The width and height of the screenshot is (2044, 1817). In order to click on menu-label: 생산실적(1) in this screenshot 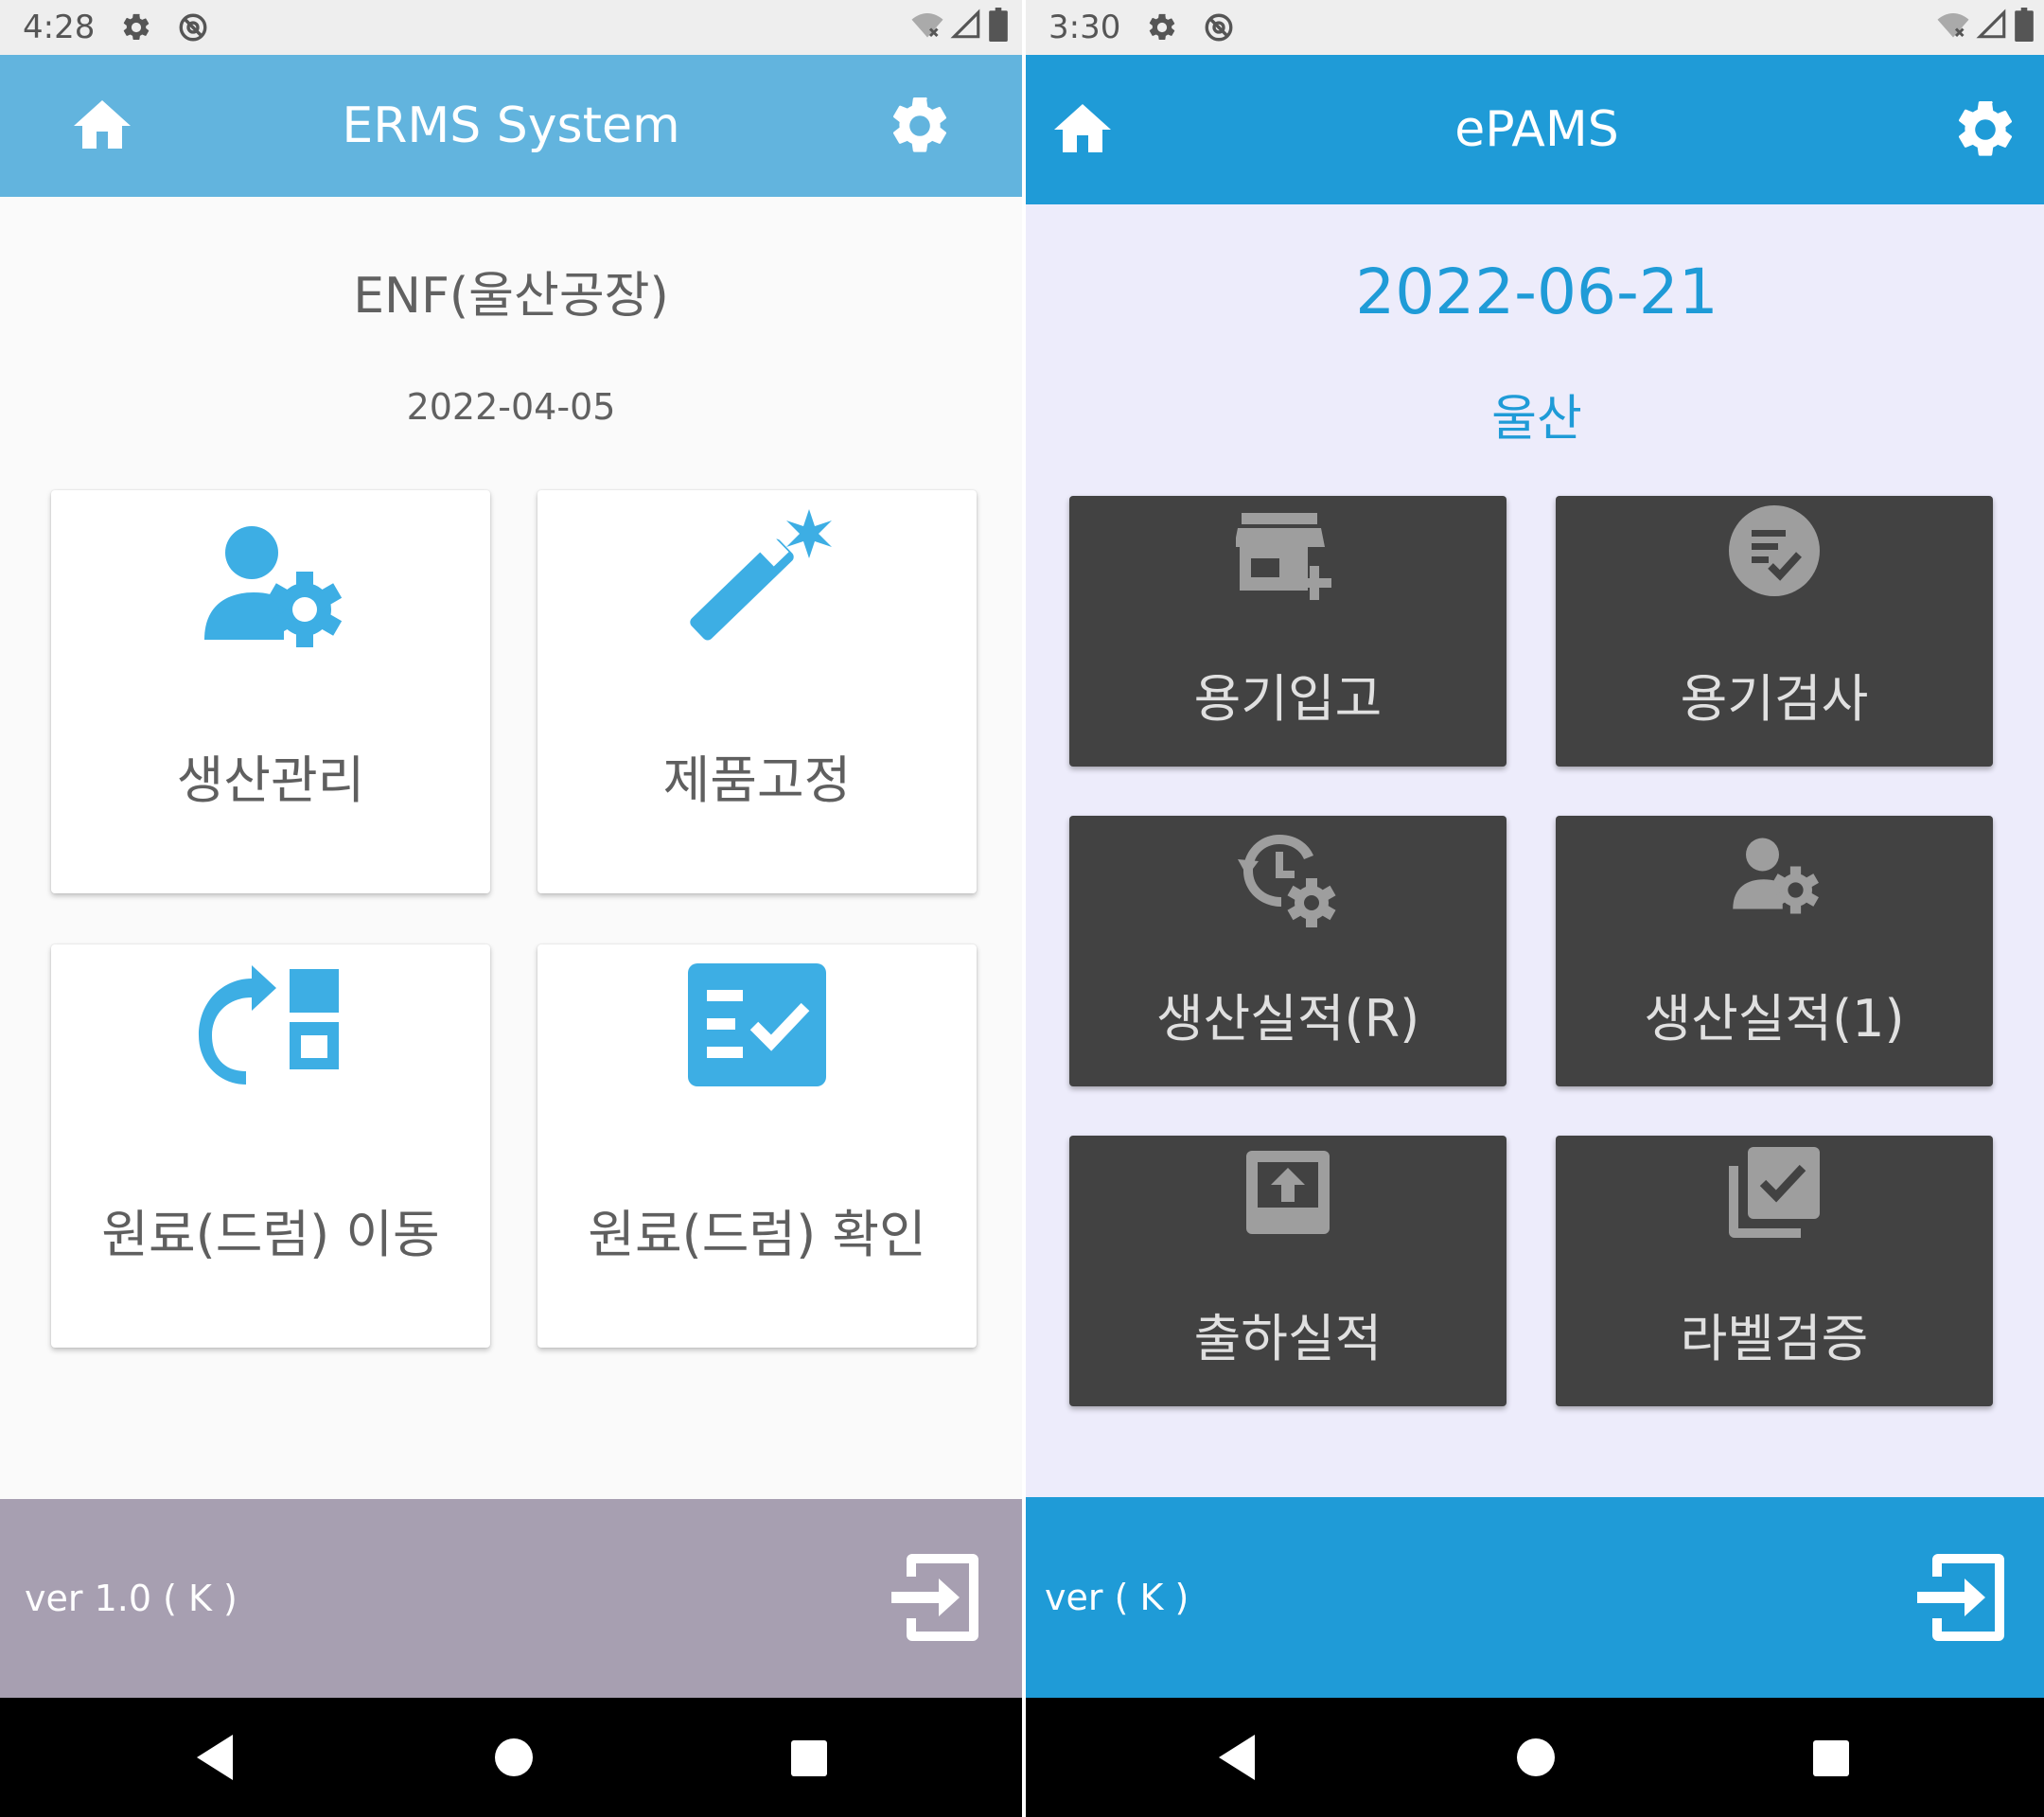, I will do `click(1774, 1019)`.